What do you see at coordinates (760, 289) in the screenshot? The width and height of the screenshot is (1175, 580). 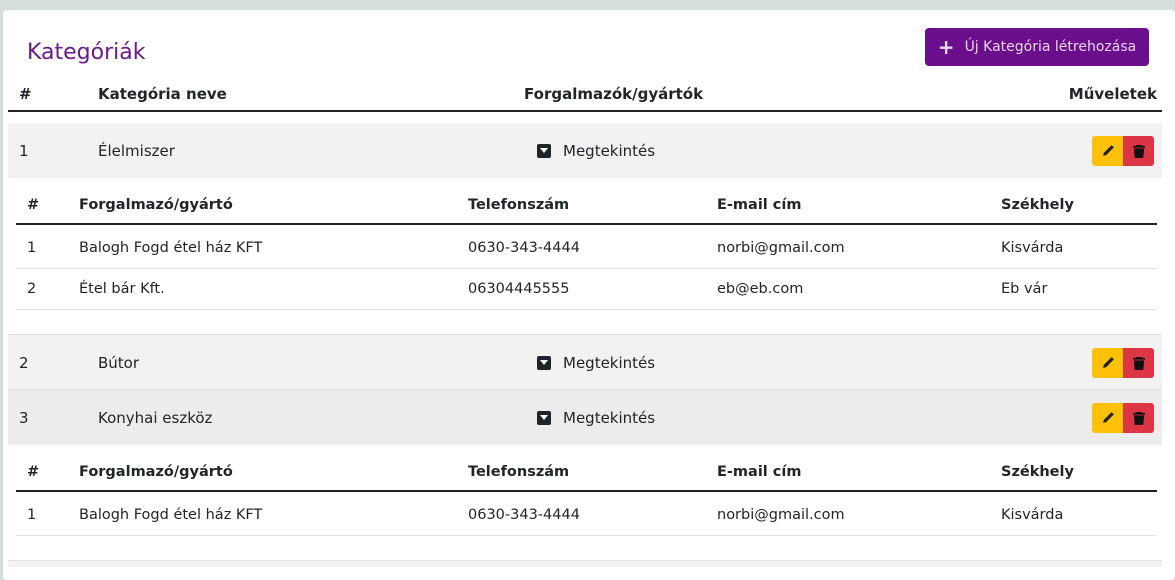 I see `distributor-email: eb@eb.com` at bounding box center [760, 289].